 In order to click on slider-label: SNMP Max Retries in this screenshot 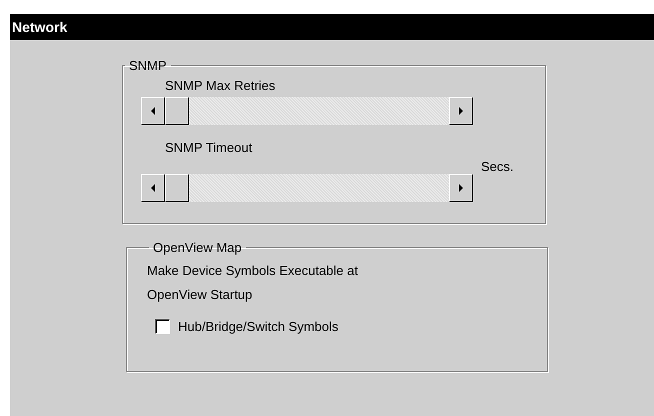, I will do `click(220, 85)`.